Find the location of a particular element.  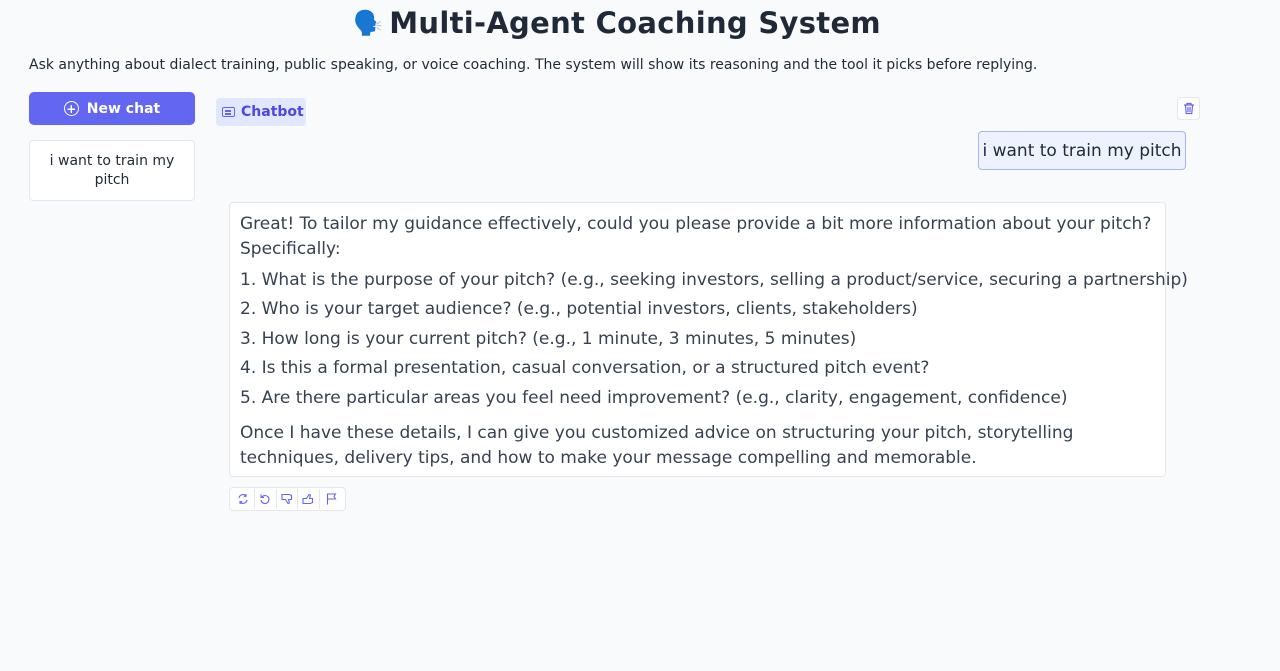

page-title-text: Multi-Agent Coaching System is located at coordinates (635, 23).